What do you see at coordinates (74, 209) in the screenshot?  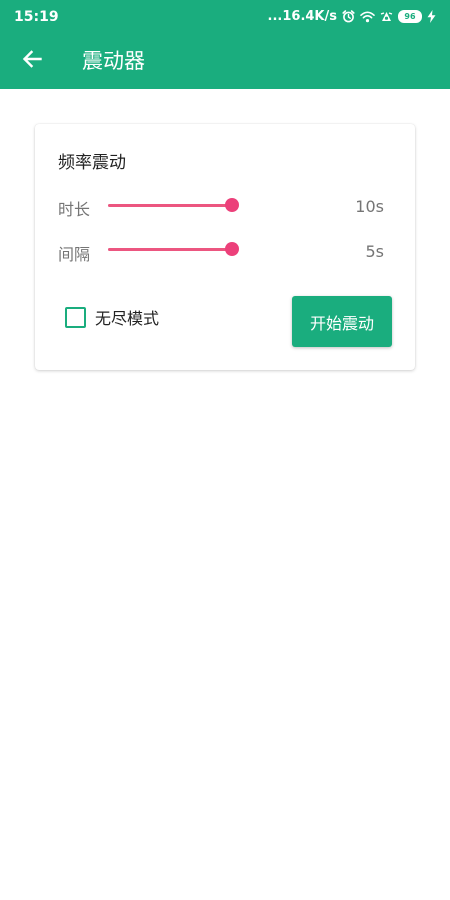 I see `duration-label: 时长` at bounding box center [74, 209].